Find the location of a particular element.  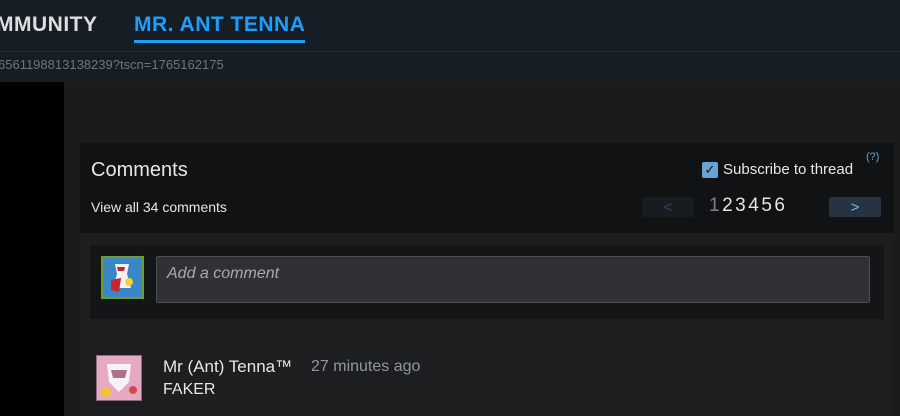

nav-tab-profile: MR. ANT TENNA is located at coordinates (220, 28).